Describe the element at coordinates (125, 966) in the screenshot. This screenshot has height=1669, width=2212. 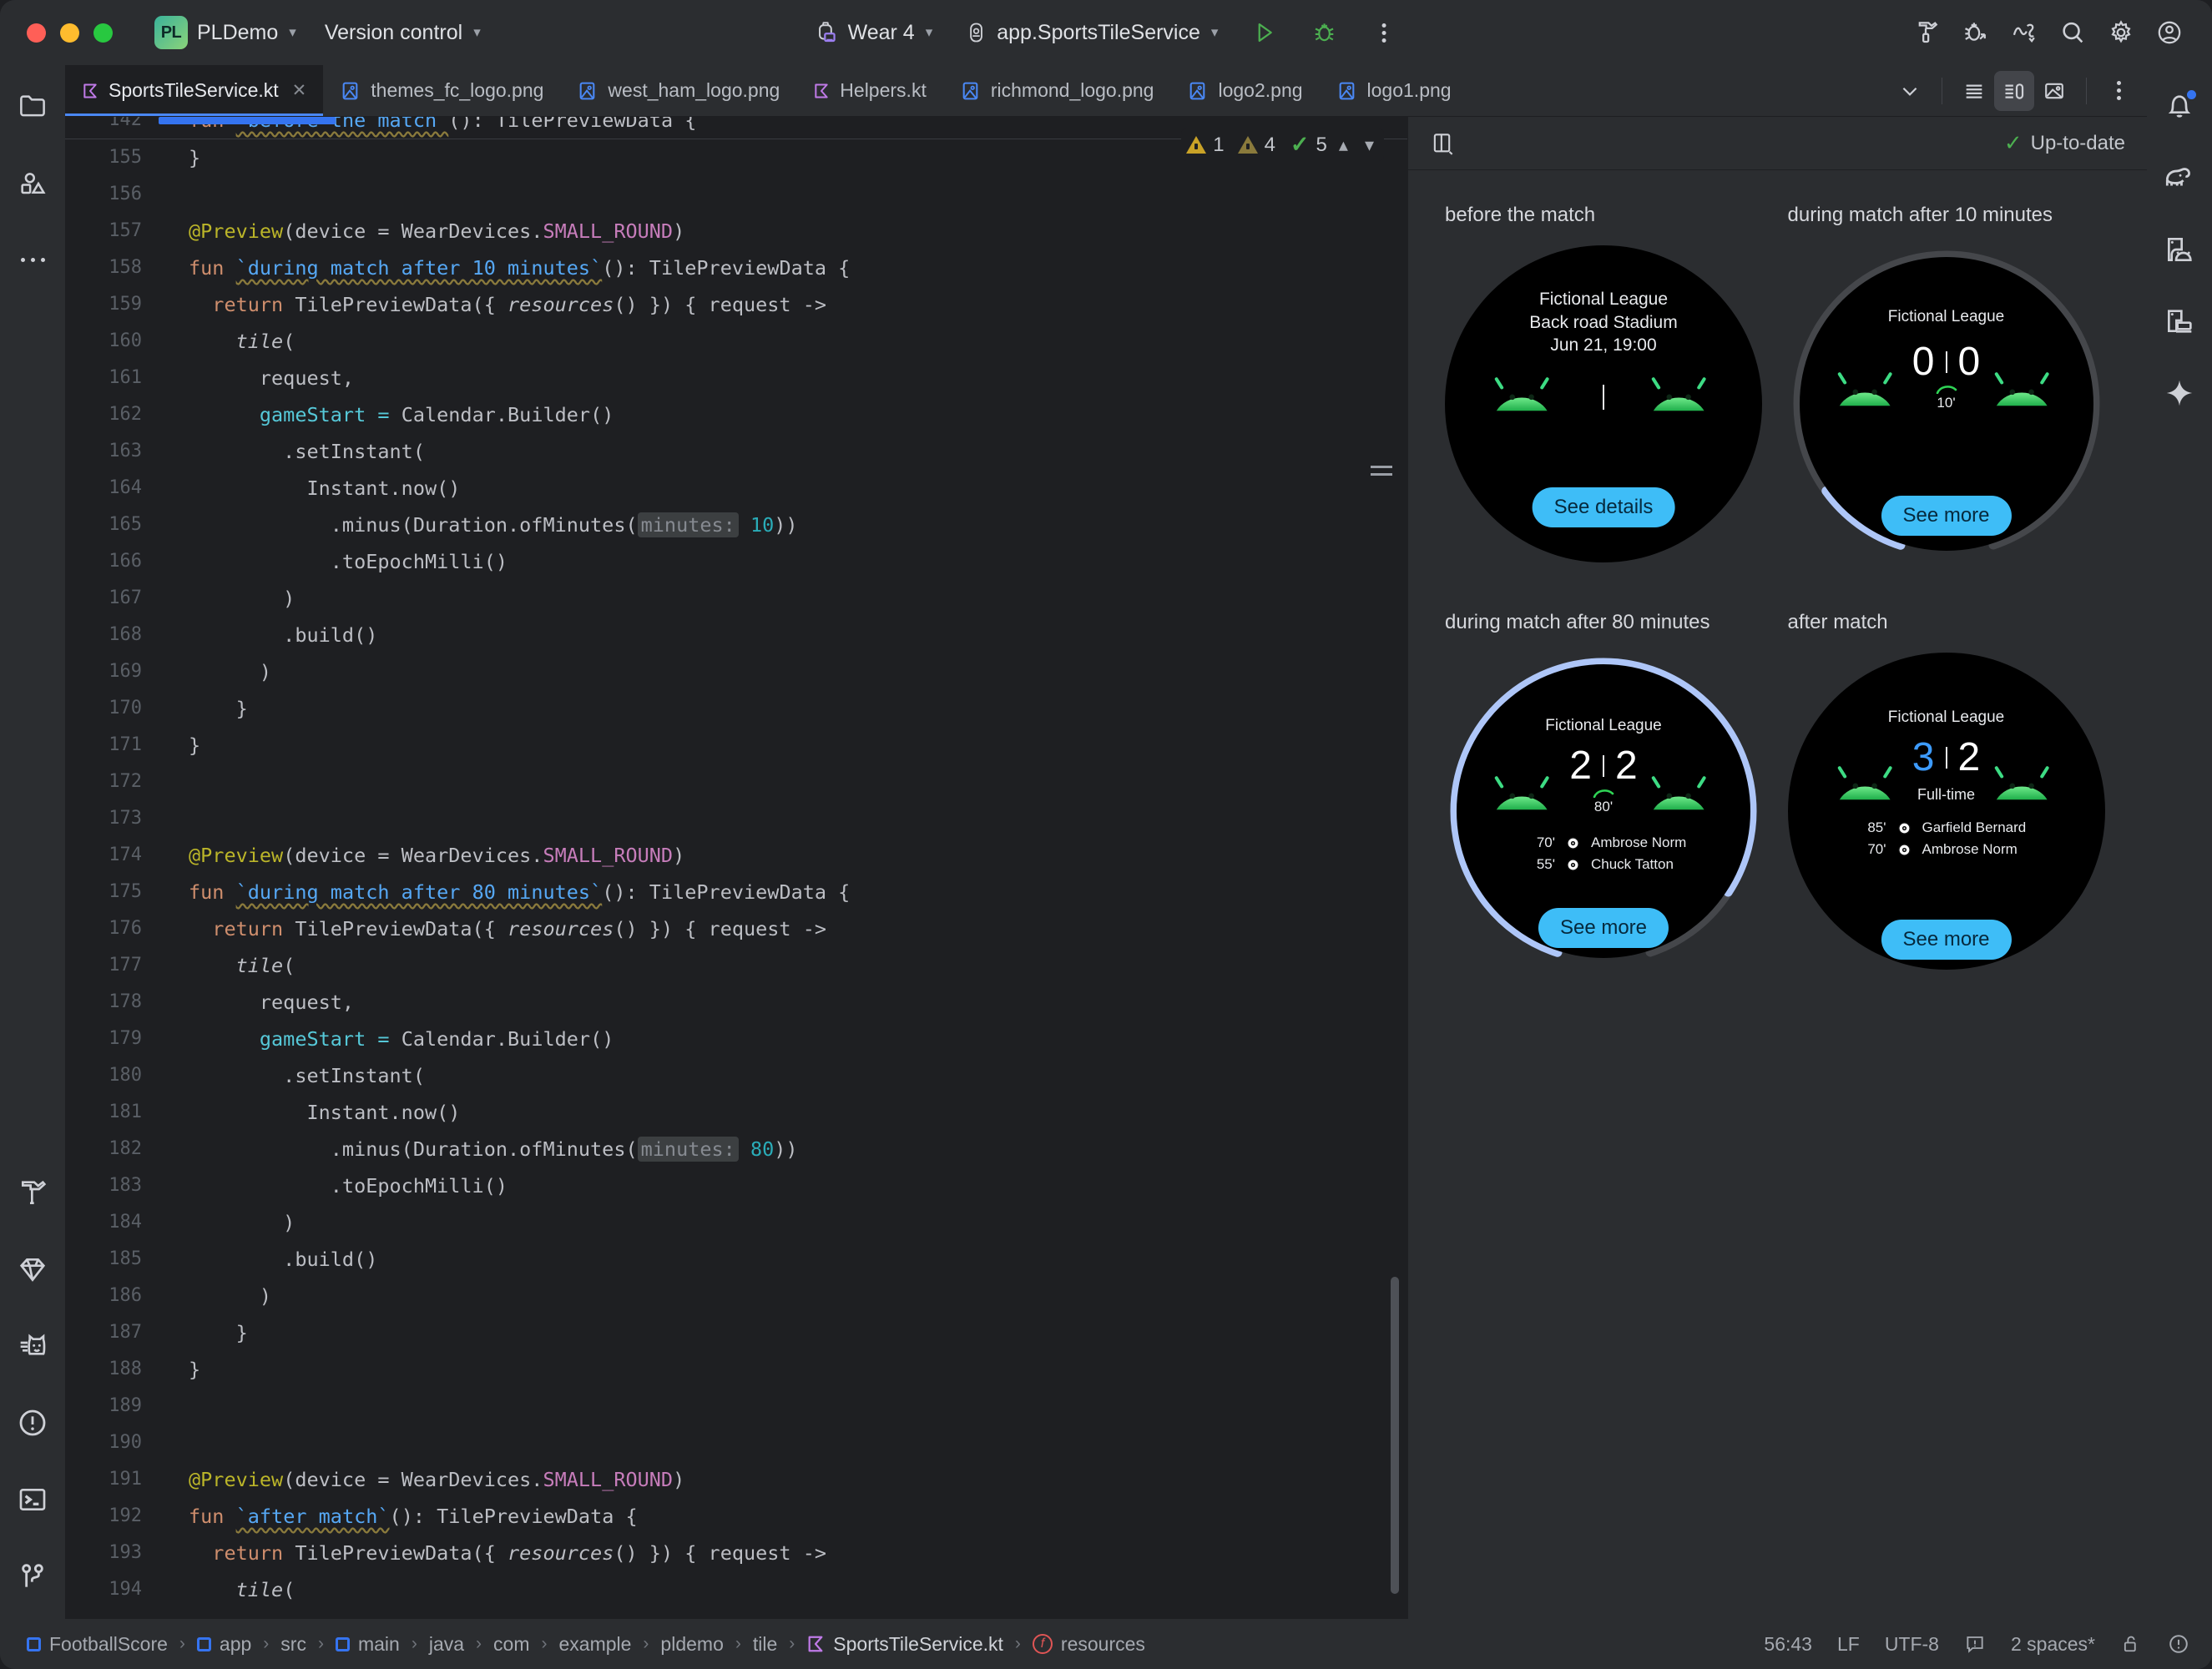
I see `line-number: 177` at that location.